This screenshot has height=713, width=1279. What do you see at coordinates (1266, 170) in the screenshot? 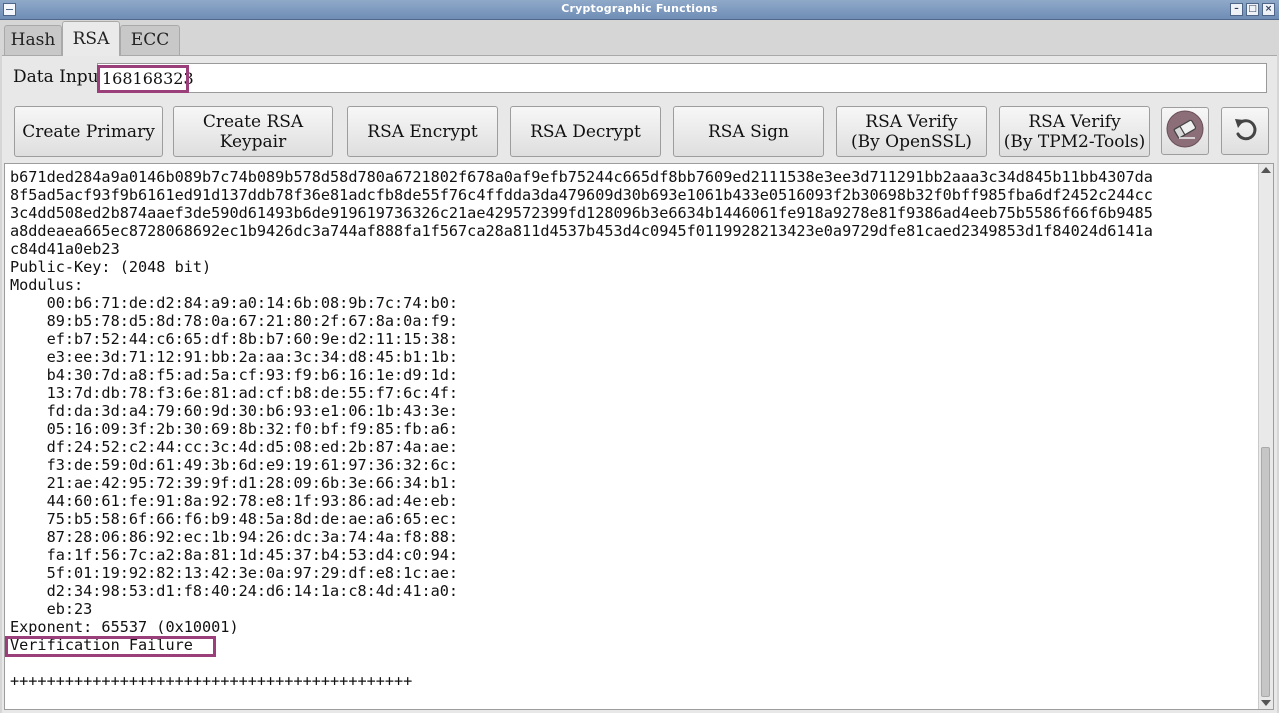
I see `scroll-up-icon` at bounding box center [1266, 170].